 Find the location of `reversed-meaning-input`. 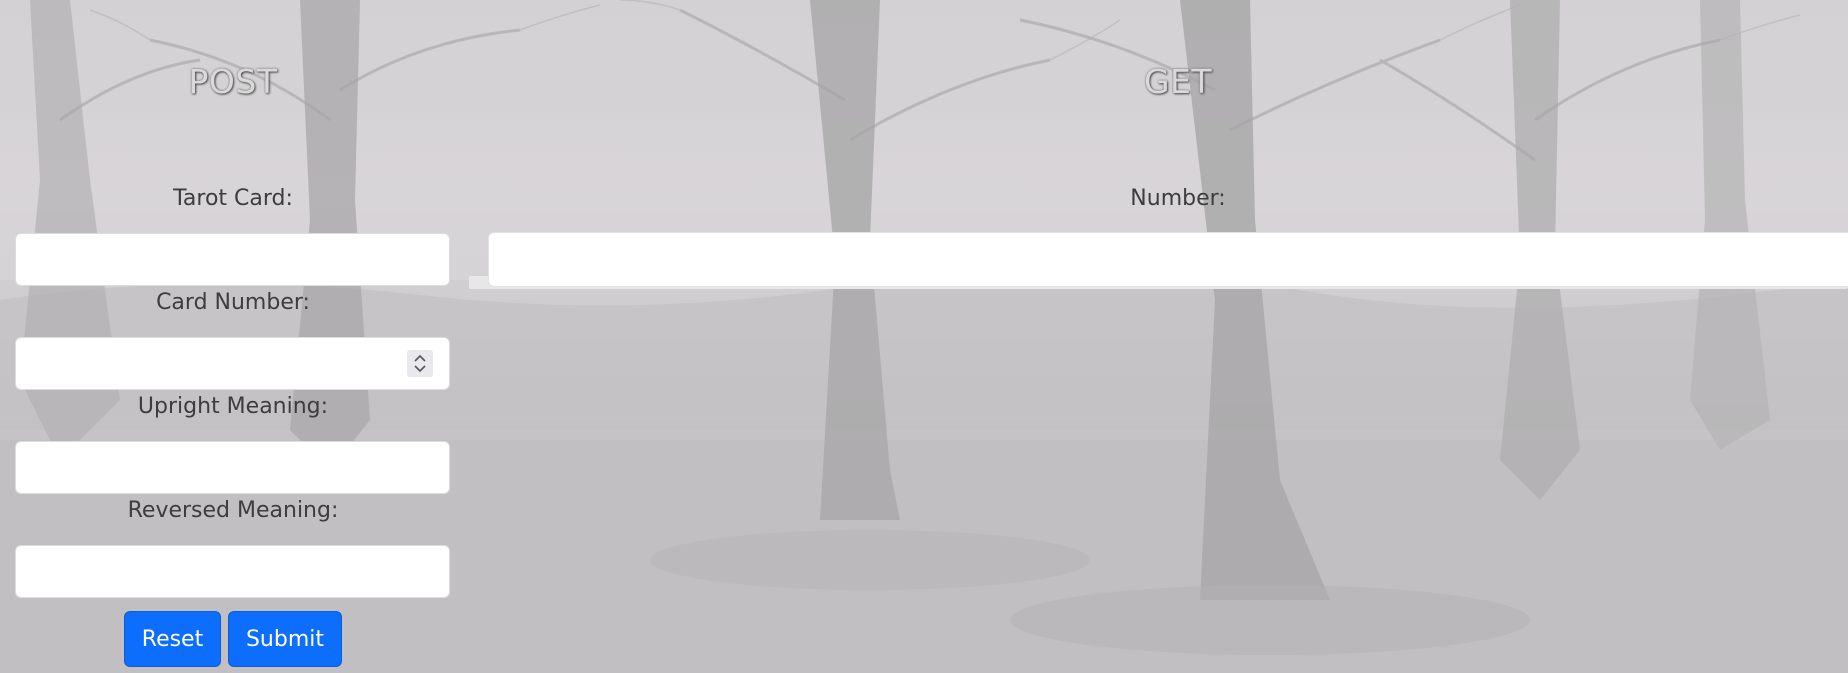

reversed-meaning-input is located at coordinates (232, 571).